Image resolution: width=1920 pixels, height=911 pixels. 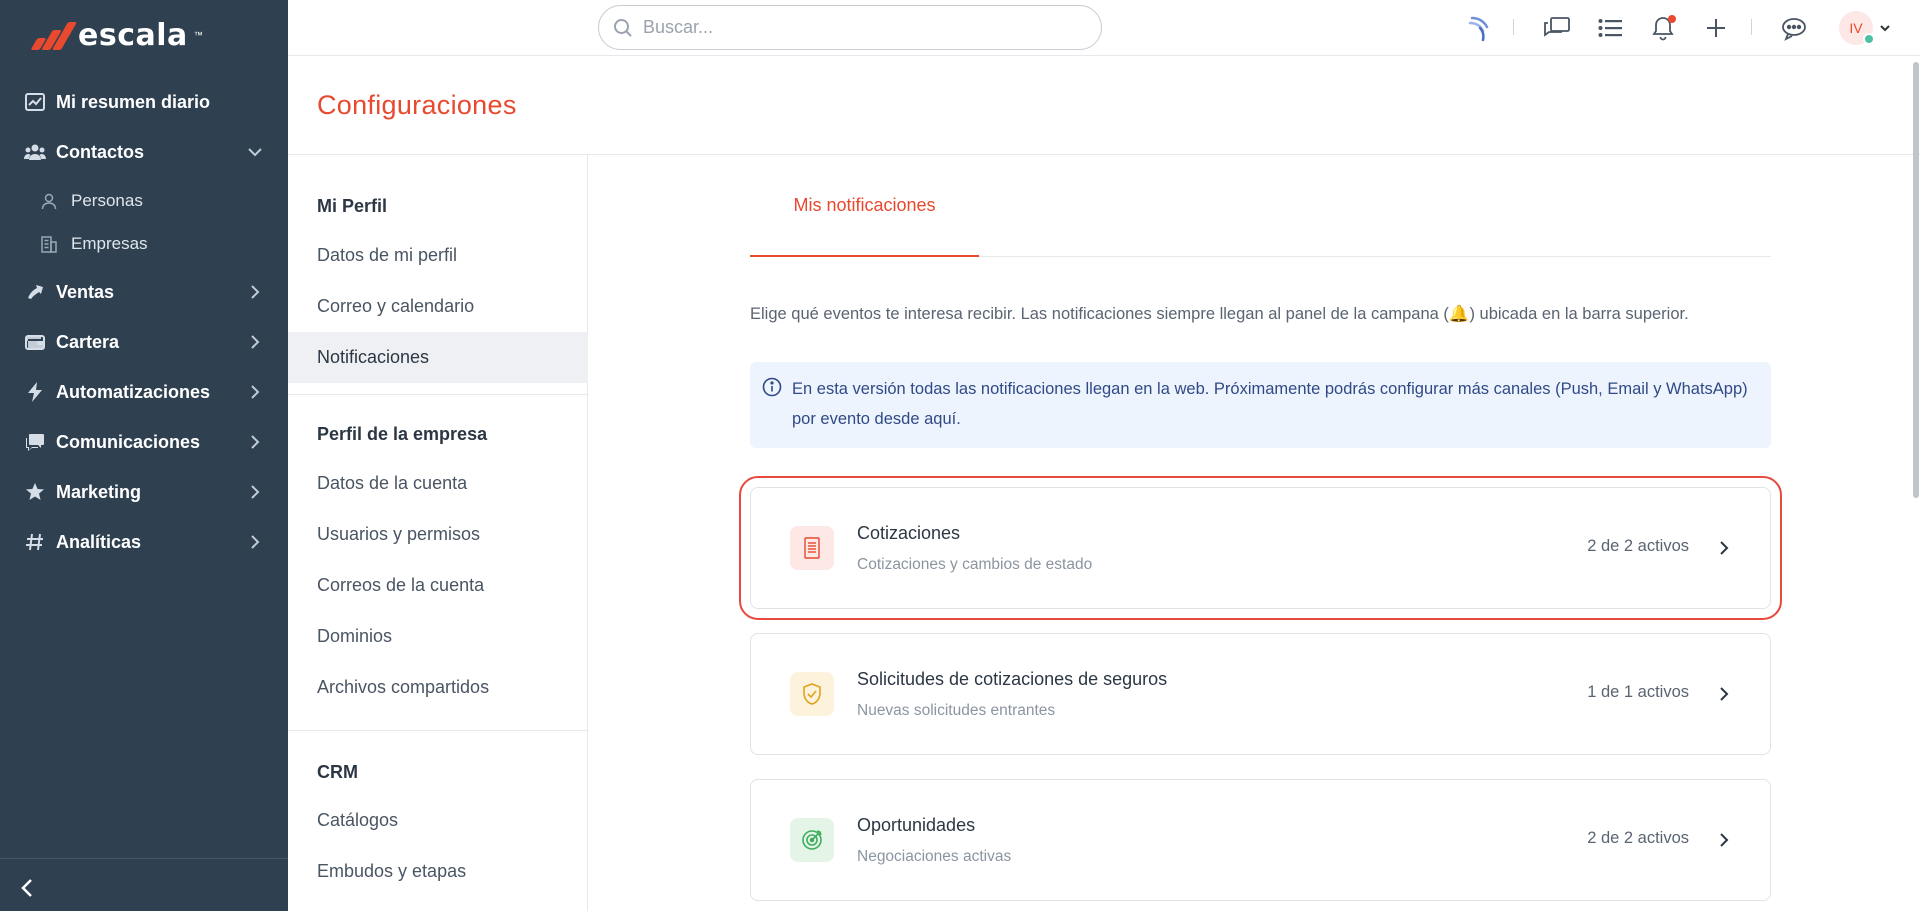 I want to click on search-input, so click(x=853, y=27).